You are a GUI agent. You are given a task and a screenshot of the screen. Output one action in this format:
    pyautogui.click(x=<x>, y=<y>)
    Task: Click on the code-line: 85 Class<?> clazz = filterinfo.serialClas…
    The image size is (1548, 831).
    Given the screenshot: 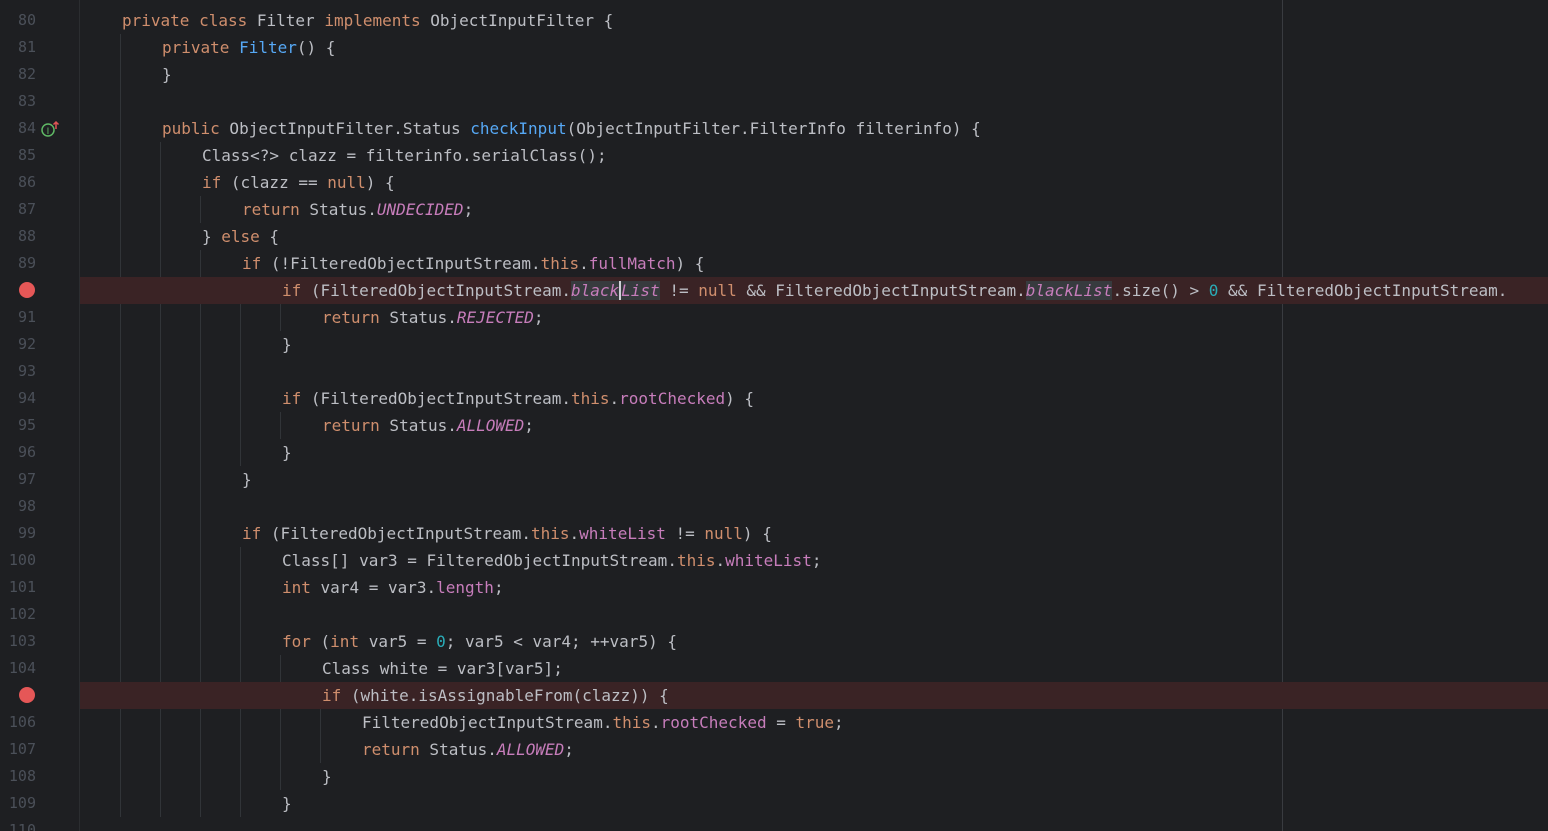 What is the action you would take?
    pyautogui.click(x=774, y=155)
    